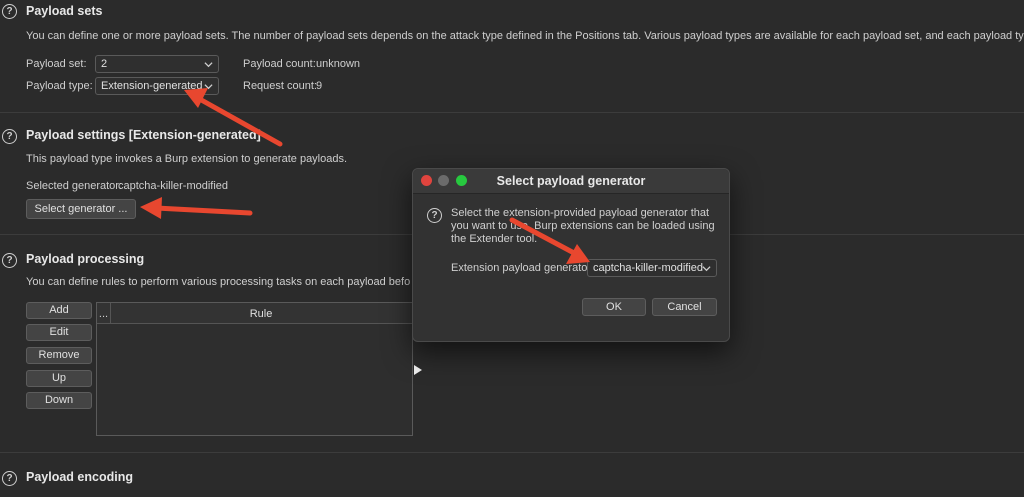 The height and width of the screenshot is (497, 1024). What do you see at coordinates (59, 378) in the screenshot?
I see `move-up-button: Up` at bounding box center [59, 378].